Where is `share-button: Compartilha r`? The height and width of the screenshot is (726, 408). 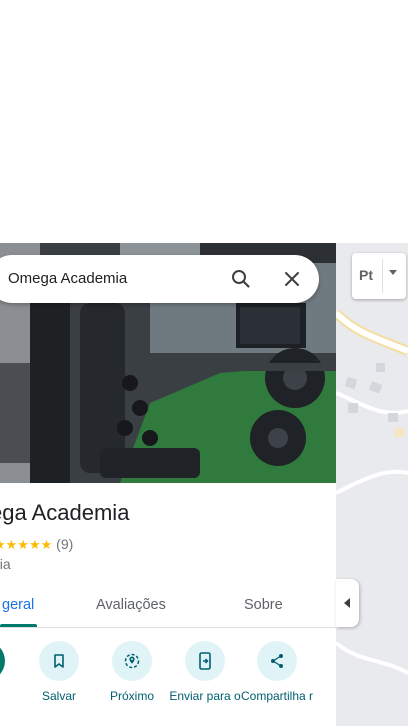 share-button: Compartilha r is located at coordinates (277, 672).